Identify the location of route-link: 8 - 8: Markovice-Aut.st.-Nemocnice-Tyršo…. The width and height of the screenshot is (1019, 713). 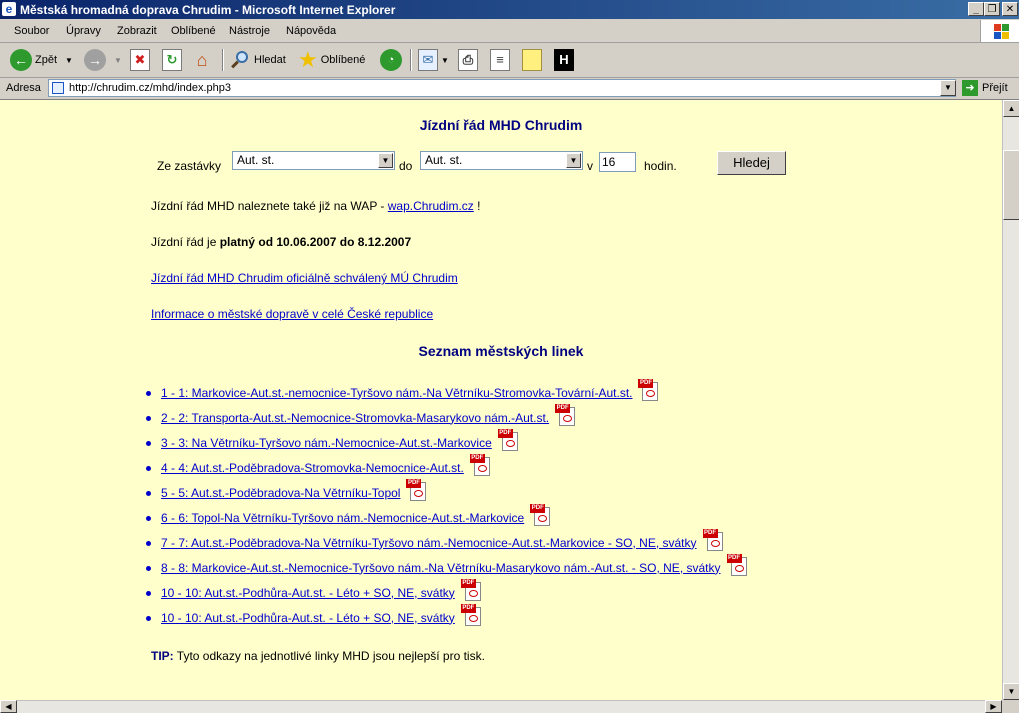
(441, 568).